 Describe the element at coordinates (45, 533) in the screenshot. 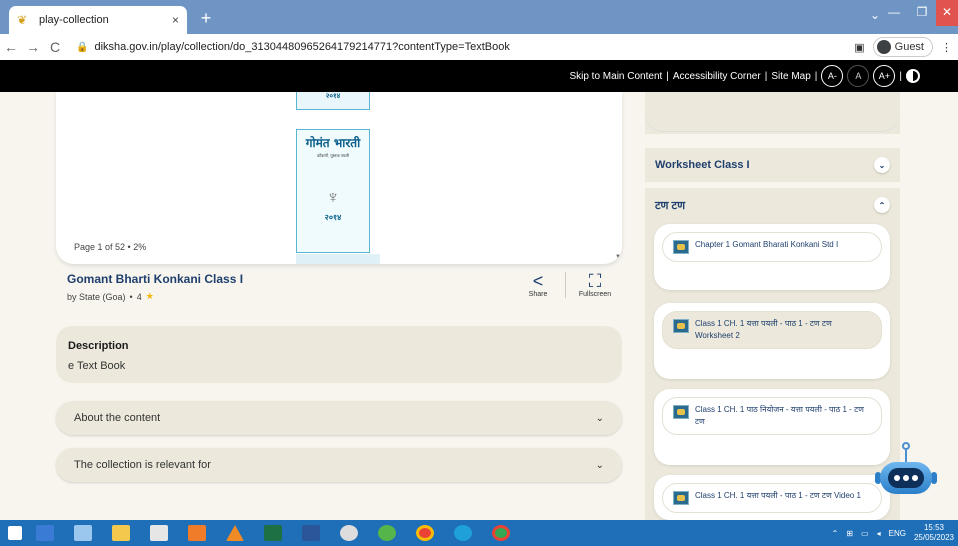

I see `calculator-icon` at that location.